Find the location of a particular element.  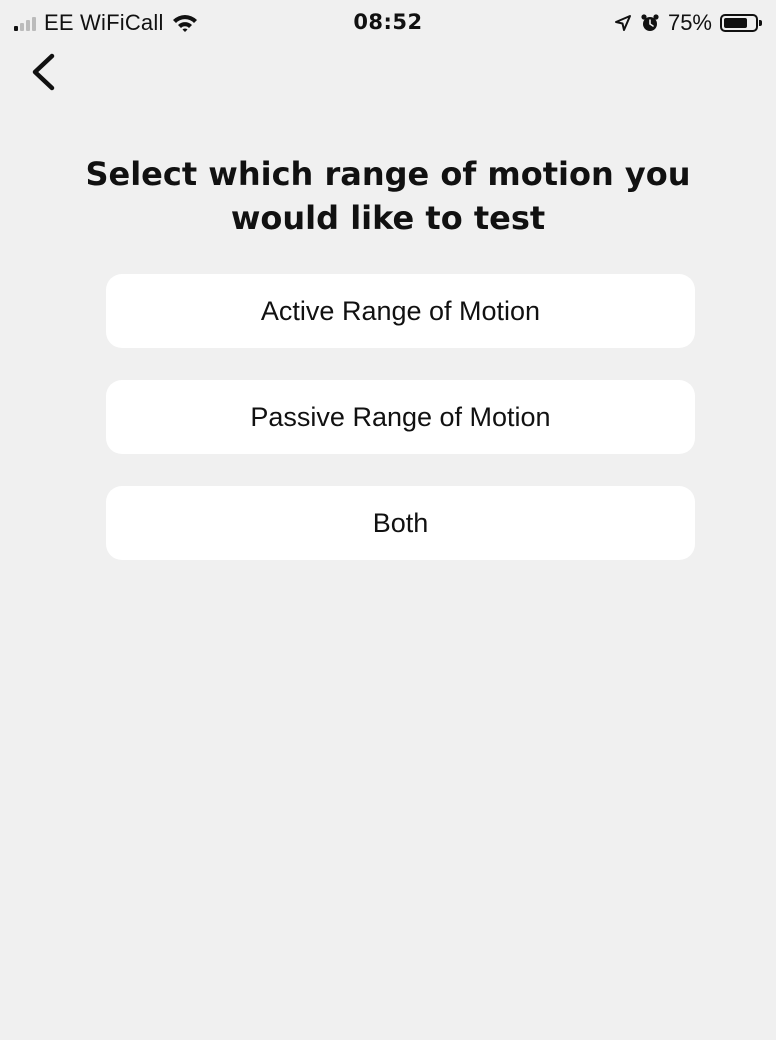

location-arrow-icon is located at coordinates (622, 23).